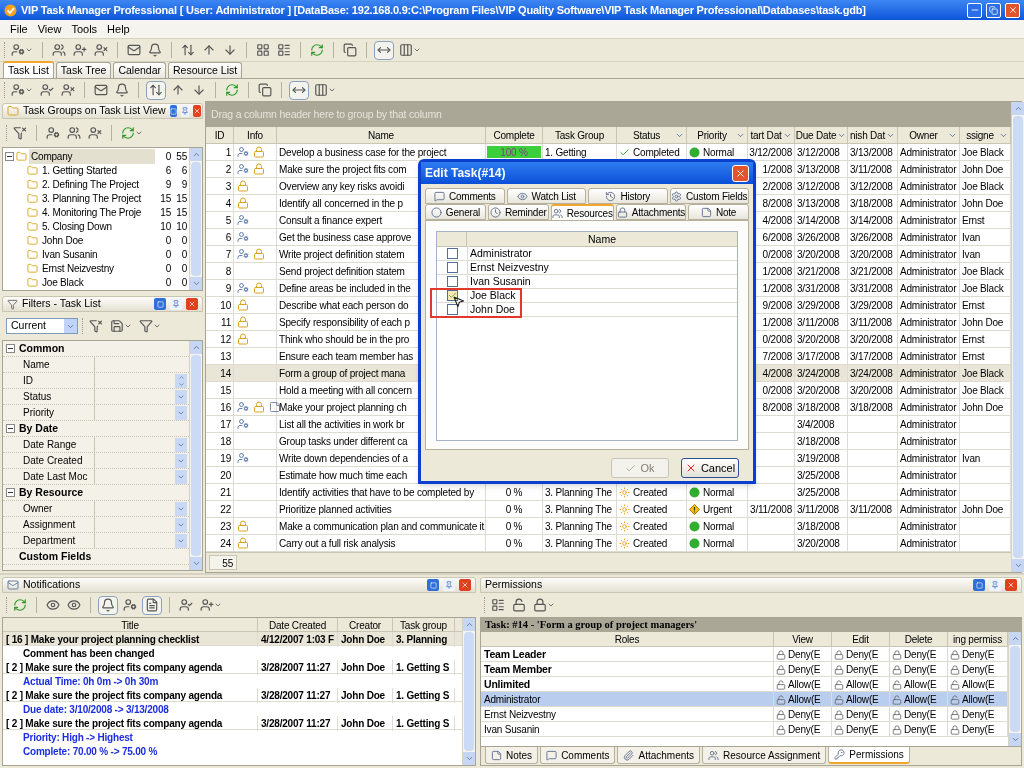 The width and height of the screenshot is (1024, 768). Describe the element at coordinates (465, 196) in the screenshot. I see `dialog-tab: Comments` at that location.